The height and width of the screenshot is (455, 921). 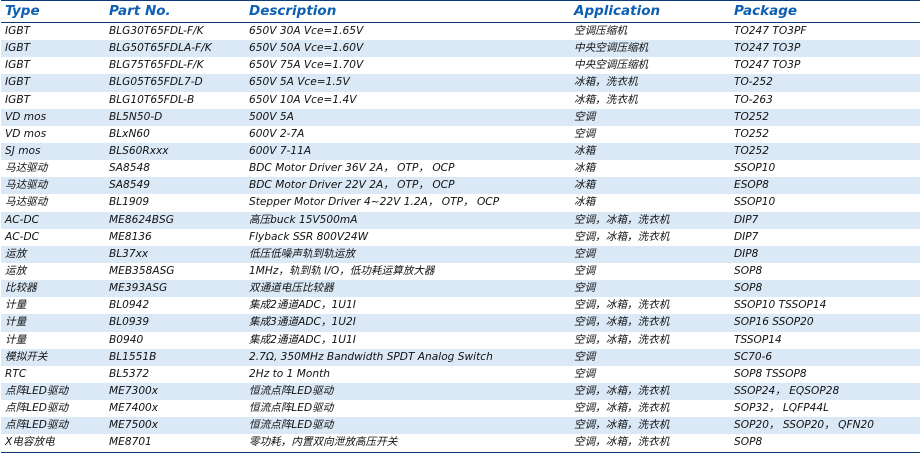 I want to click on cell-package: TO-263, so click(x=753, y=99).